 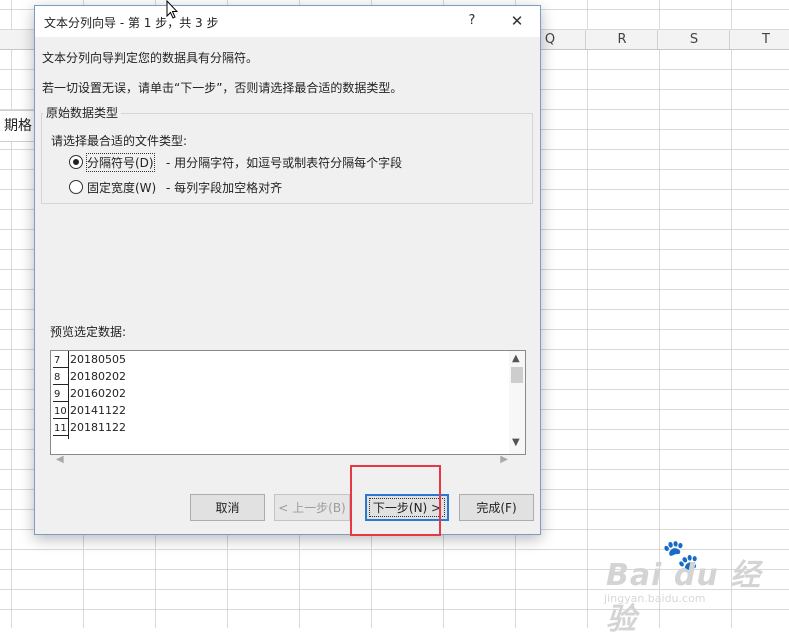 I want to click on preview-label: 预览选定数据:, so click(x=88, y=332).